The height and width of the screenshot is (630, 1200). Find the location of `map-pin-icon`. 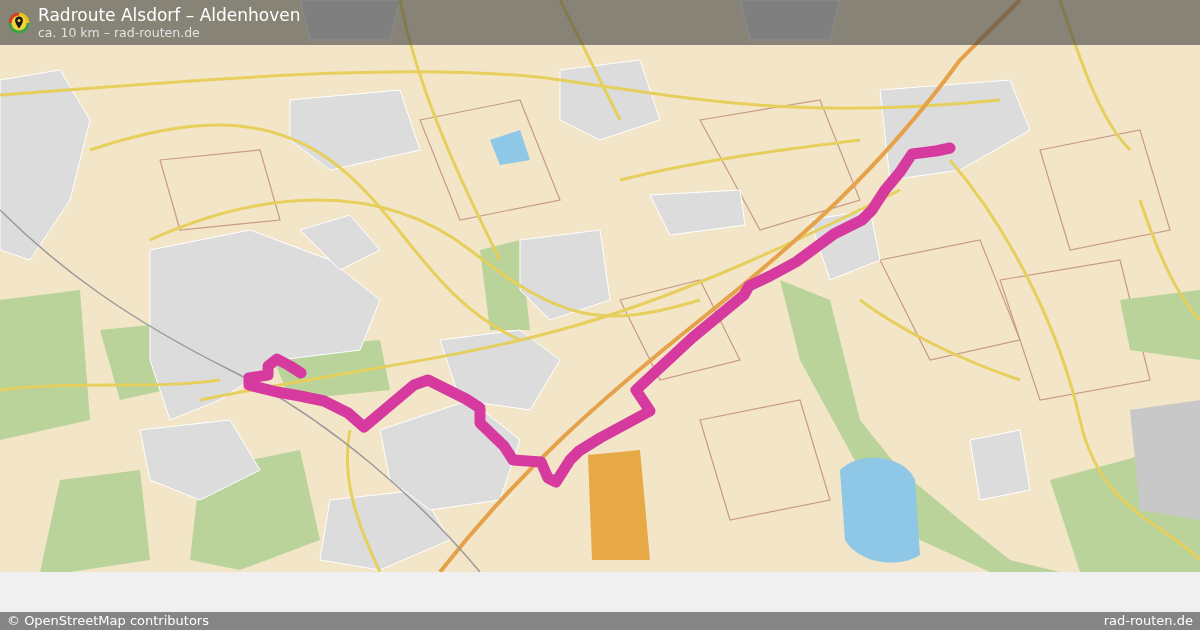

map-pin-icon is located at coordinates (19, 22).